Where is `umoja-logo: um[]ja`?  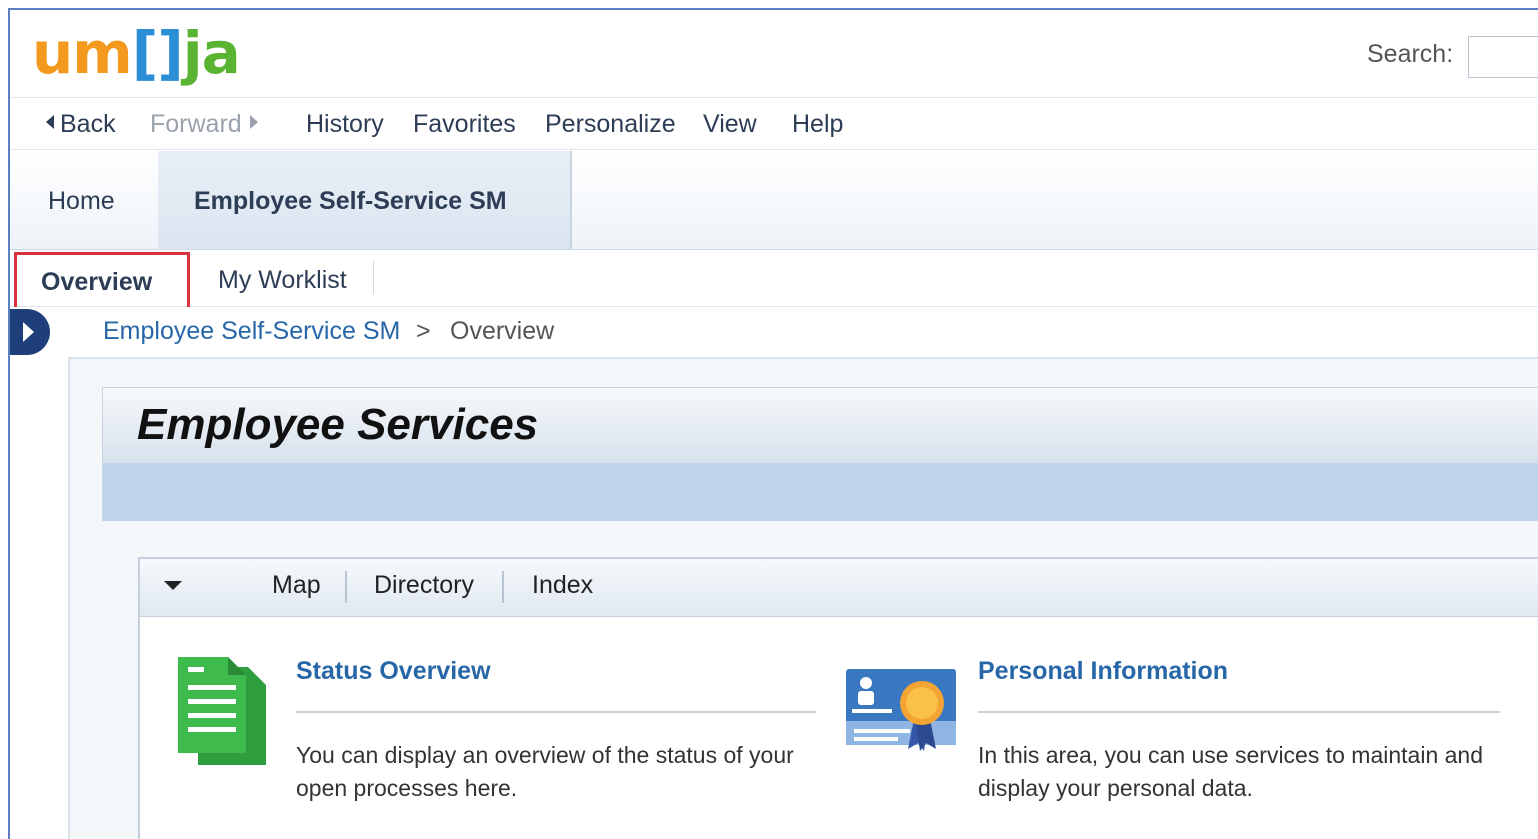 umoja-logo: um[]ja is located at coordinates (136, 53).